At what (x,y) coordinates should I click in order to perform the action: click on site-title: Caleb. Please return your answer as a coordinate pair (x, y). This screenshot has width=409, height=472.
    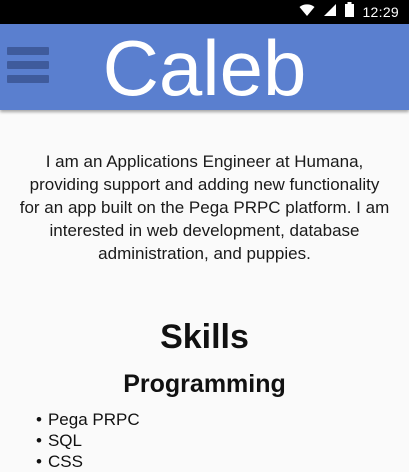
    Looking at the image, I should click on (204, 68).